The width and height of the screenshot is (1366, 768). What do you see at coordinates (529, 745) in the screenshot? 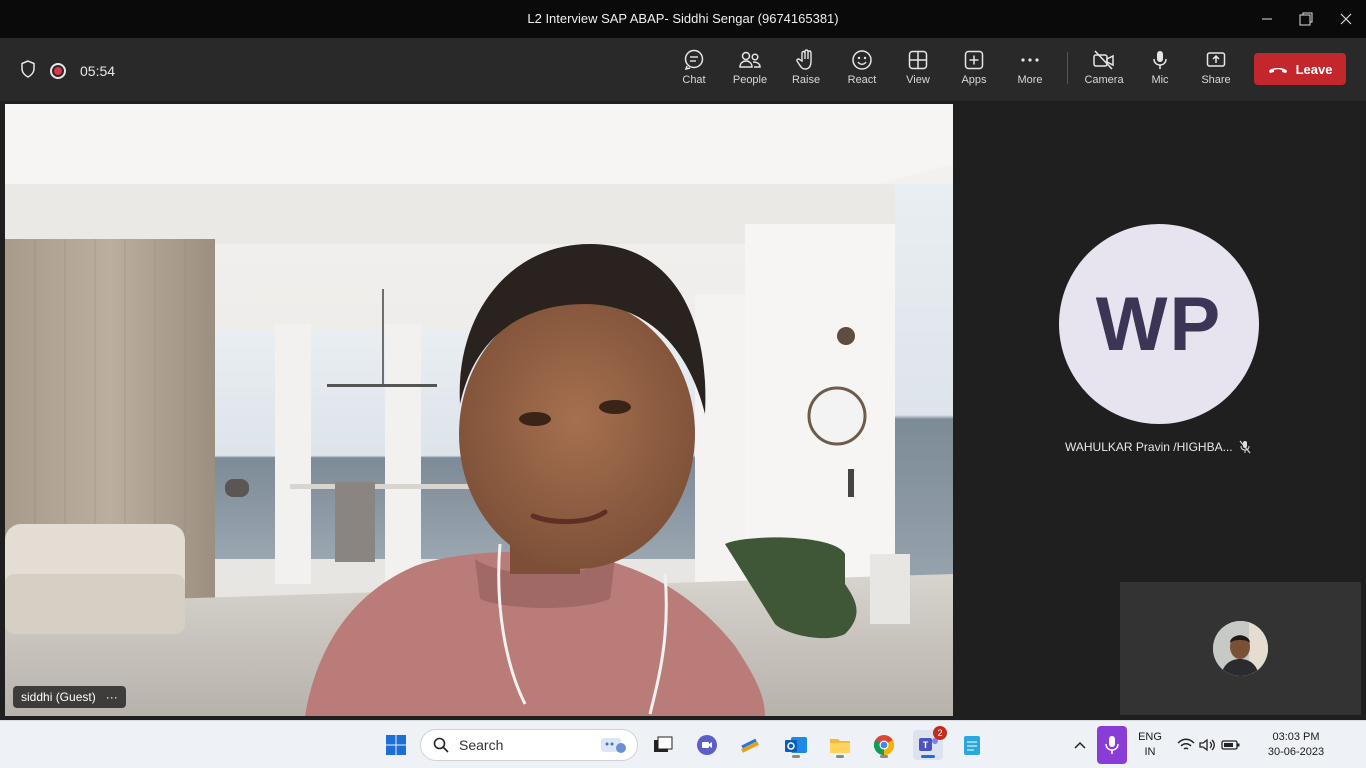
I see `taskbar-search: Search` at bounding box center [529, 745].